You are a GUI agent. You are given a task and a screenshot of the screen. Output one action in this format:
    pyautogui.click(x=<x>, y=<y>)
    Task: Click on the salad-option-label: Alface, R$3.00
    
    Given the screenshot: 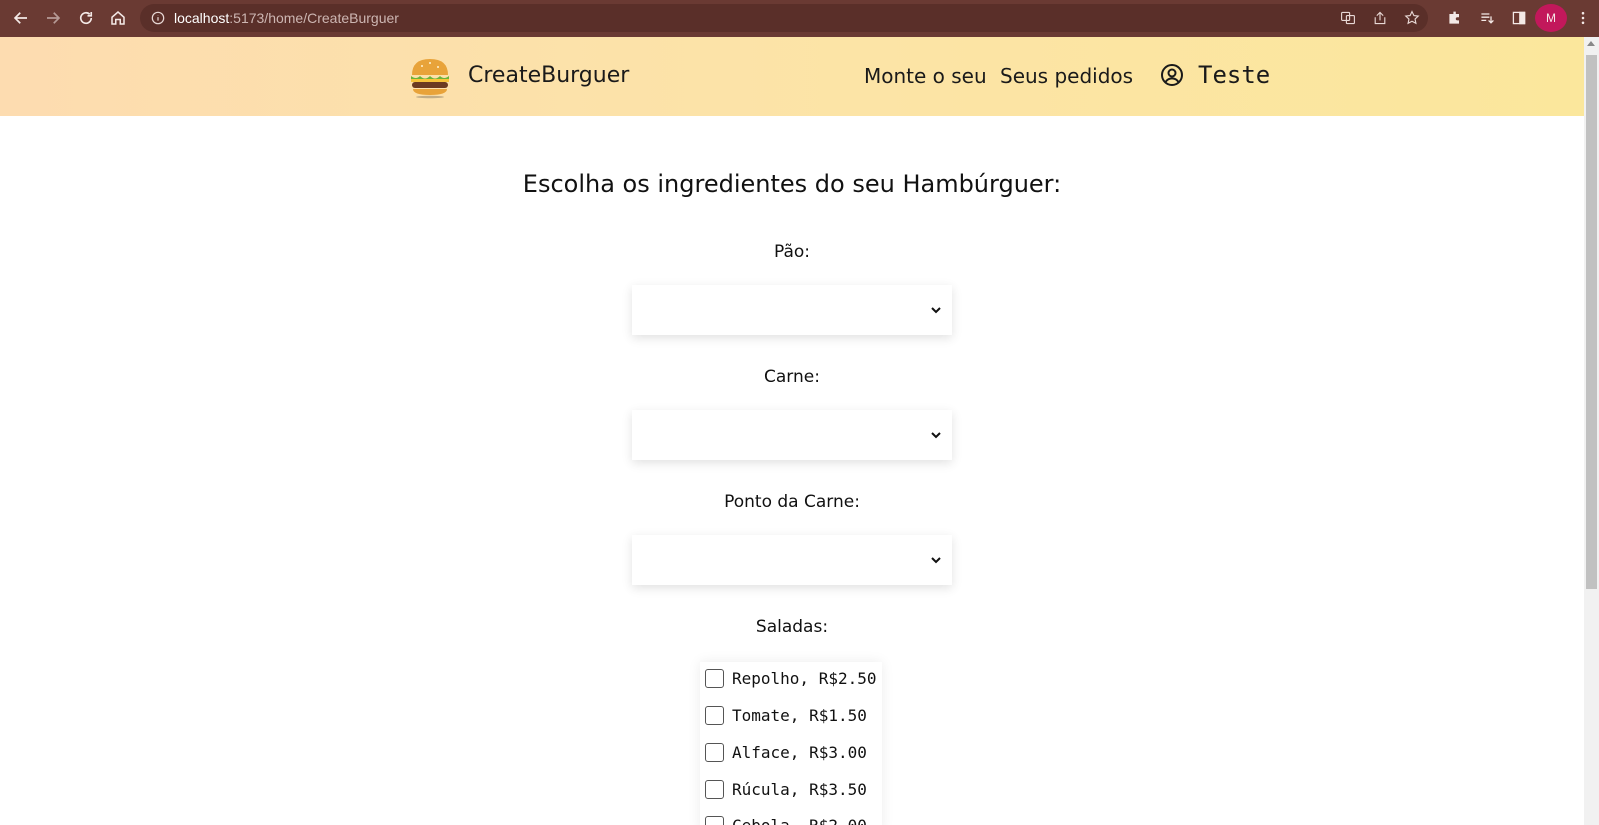 What is the action you would take?
    pyautogui.click(x=799, y=752)
    